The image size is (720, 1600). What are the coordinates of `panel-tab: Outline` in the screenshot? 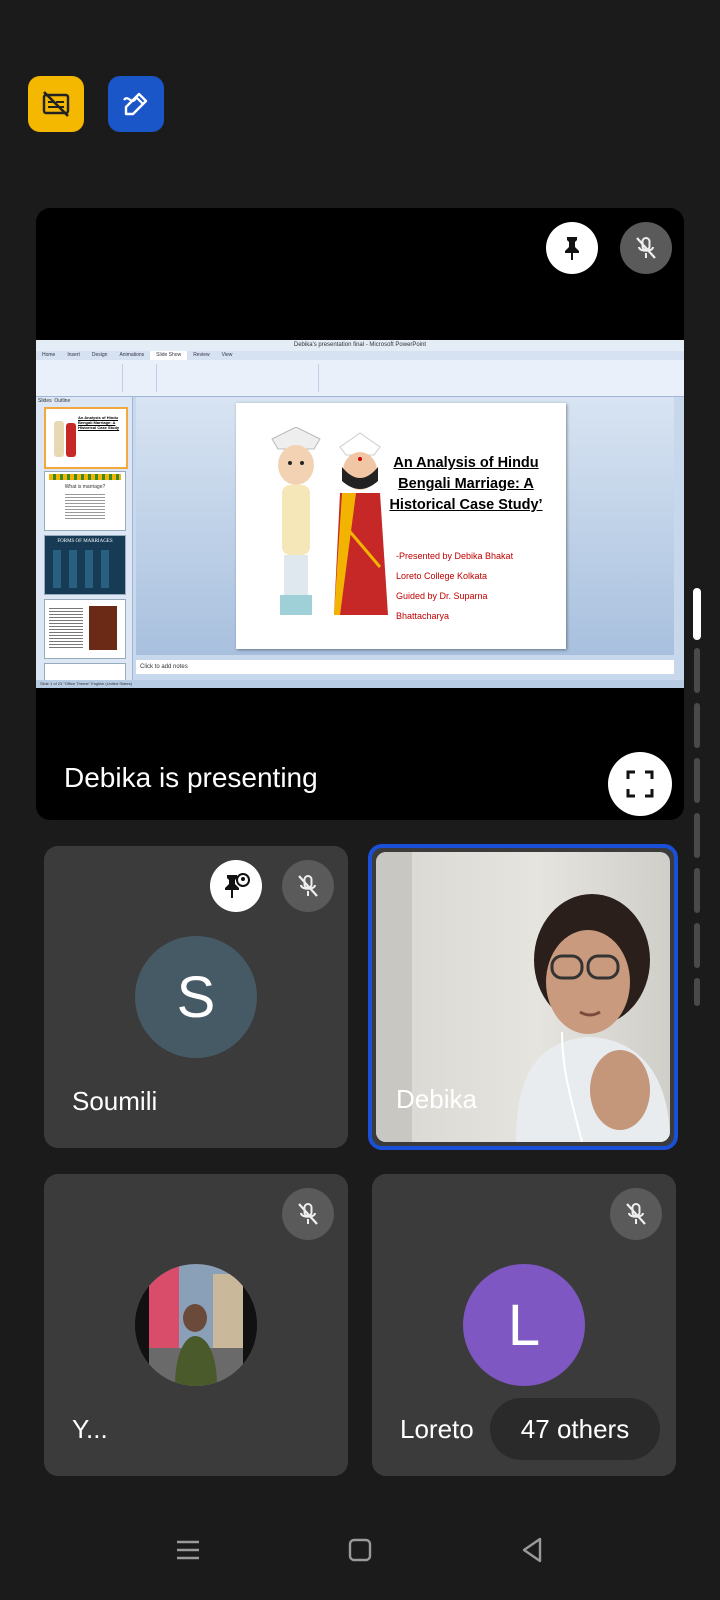 It's located at (62, 401).